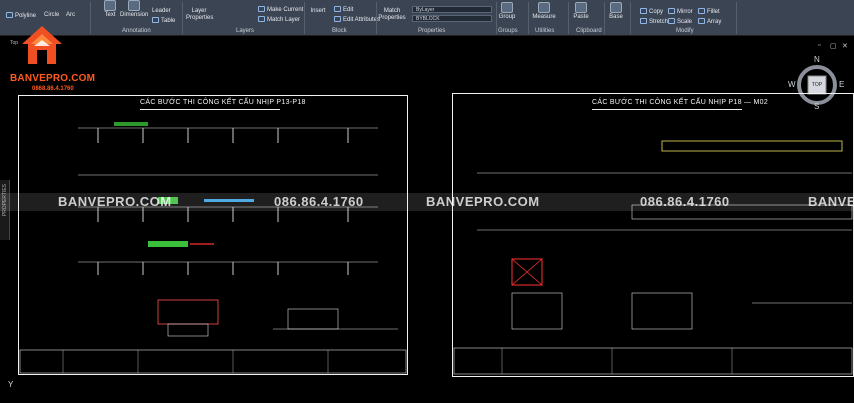 The image size is (854, 403). I want to click on arc-button: Arc, so click(70, 15).